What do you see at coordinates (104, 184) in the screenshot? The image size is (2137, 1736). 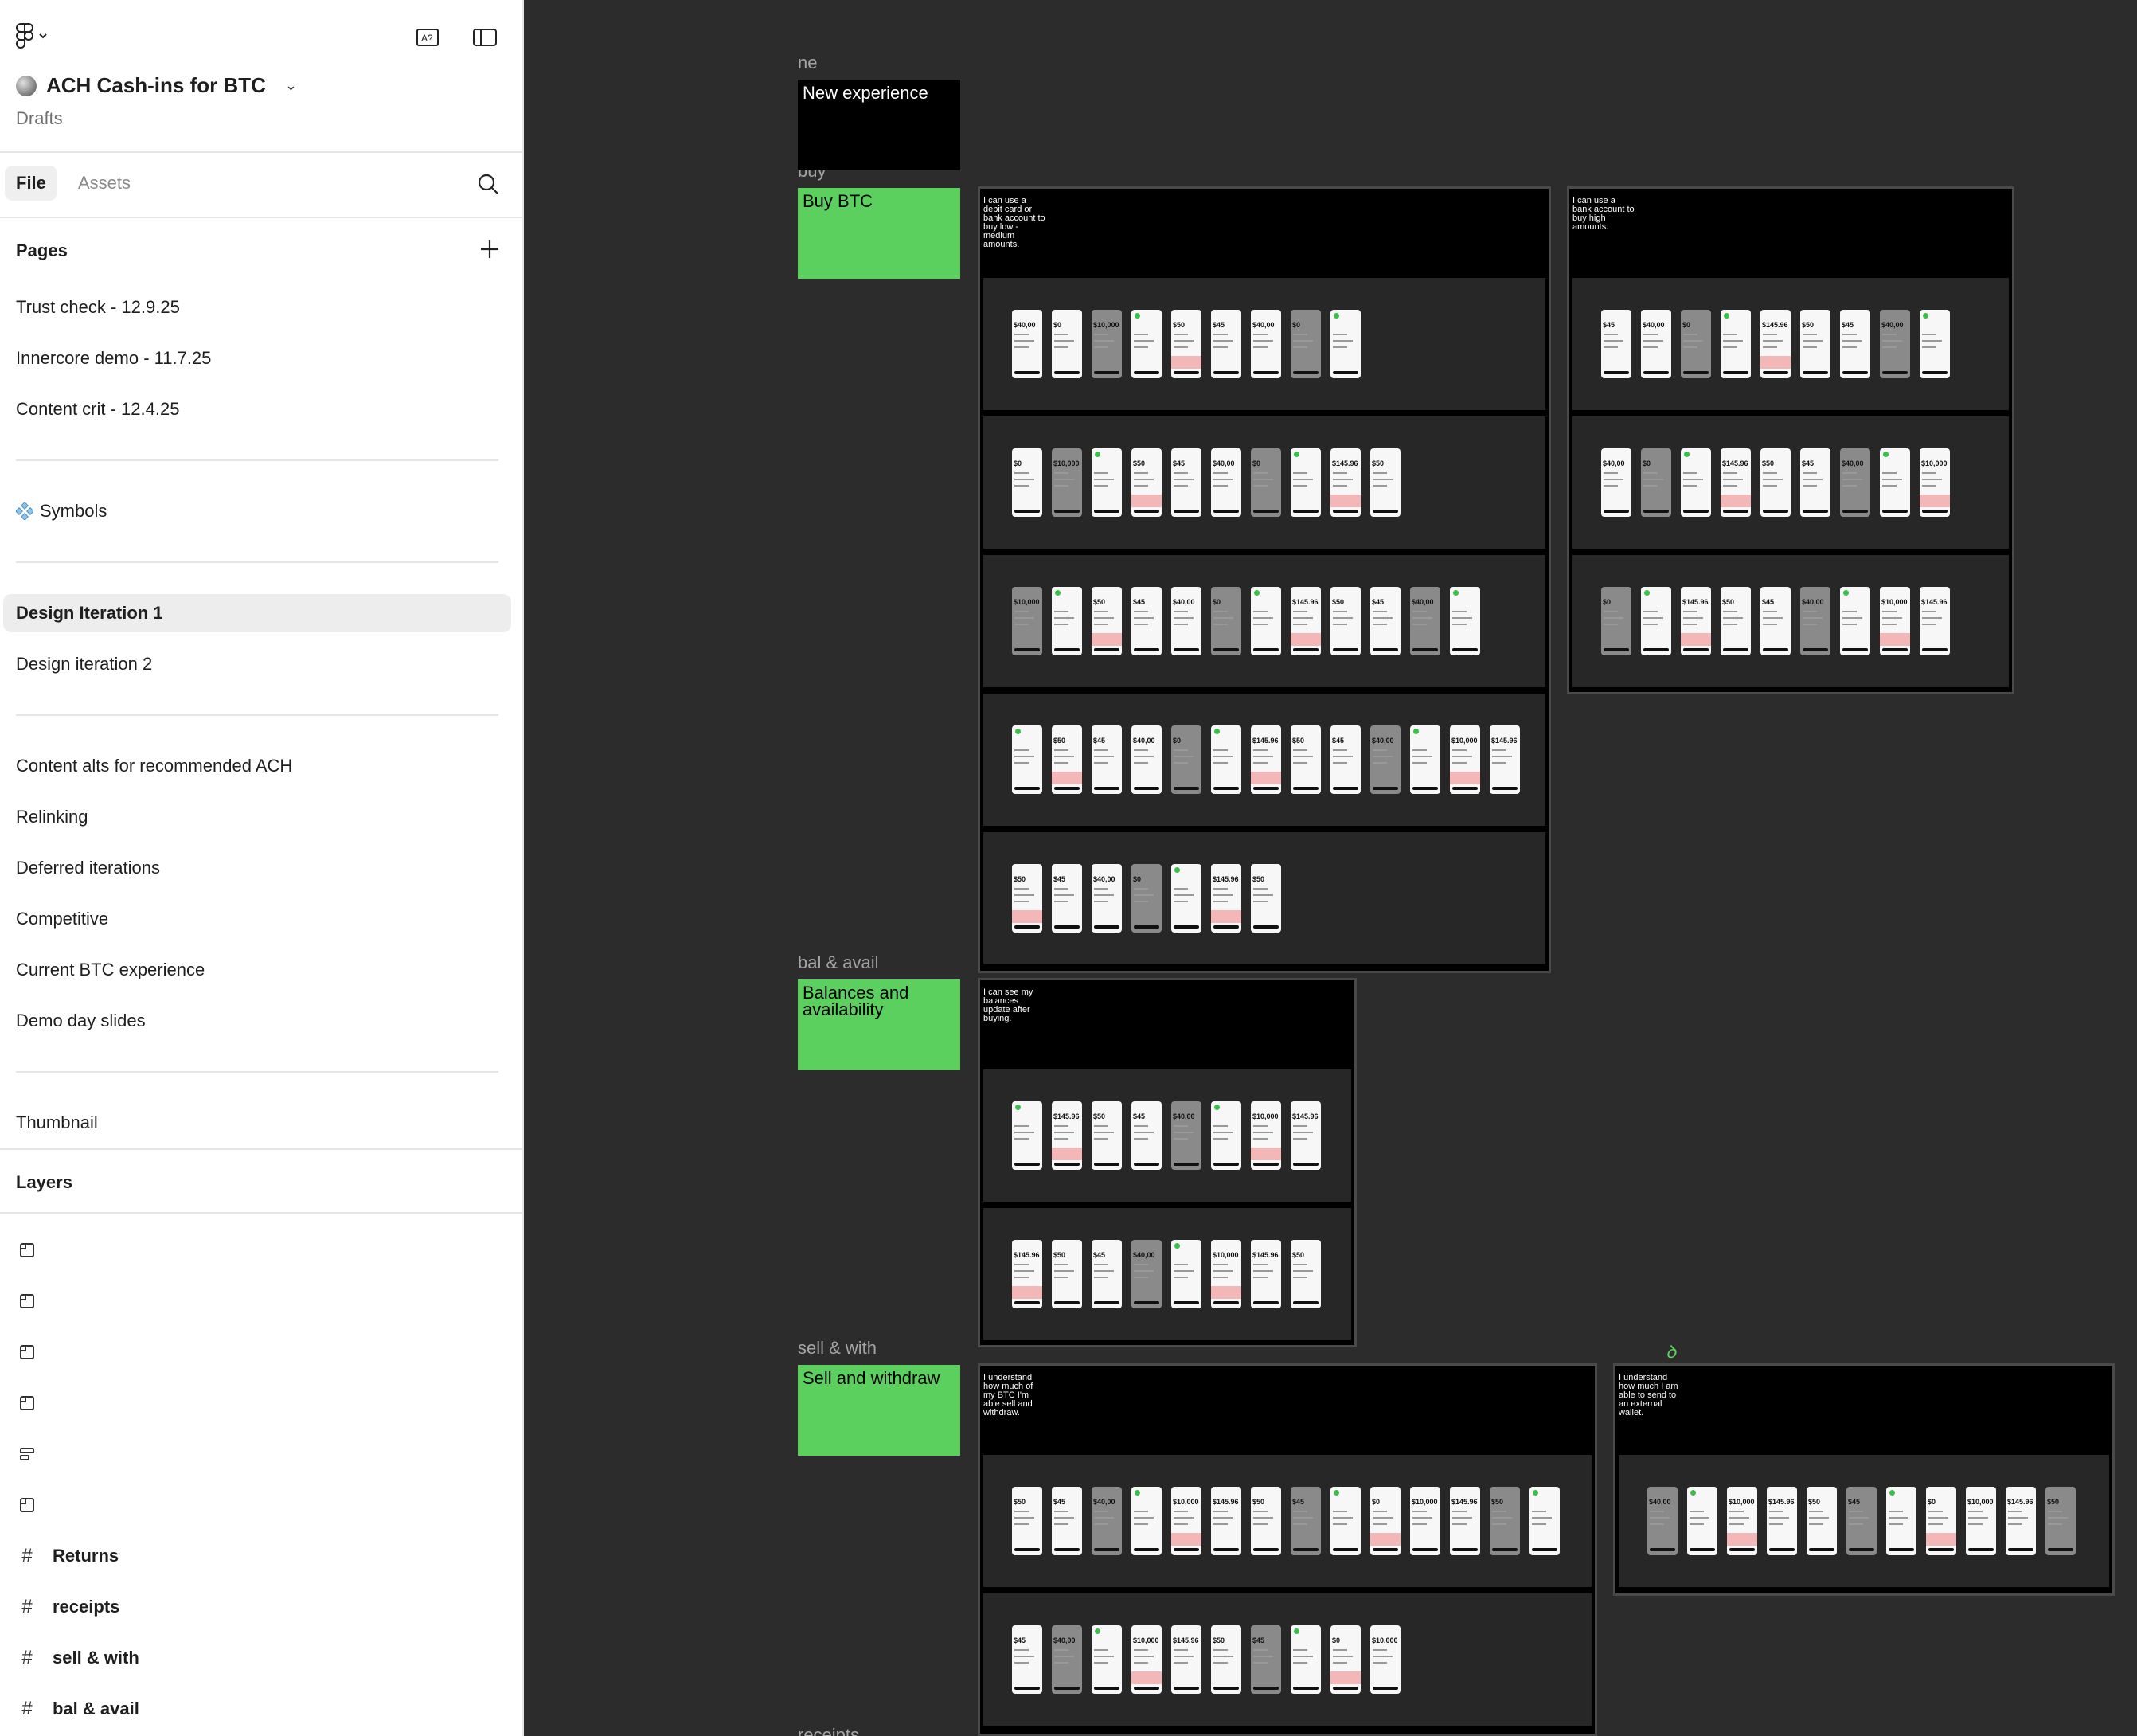 I see `tab-assets: Assets` at bounding box center [104, 184].